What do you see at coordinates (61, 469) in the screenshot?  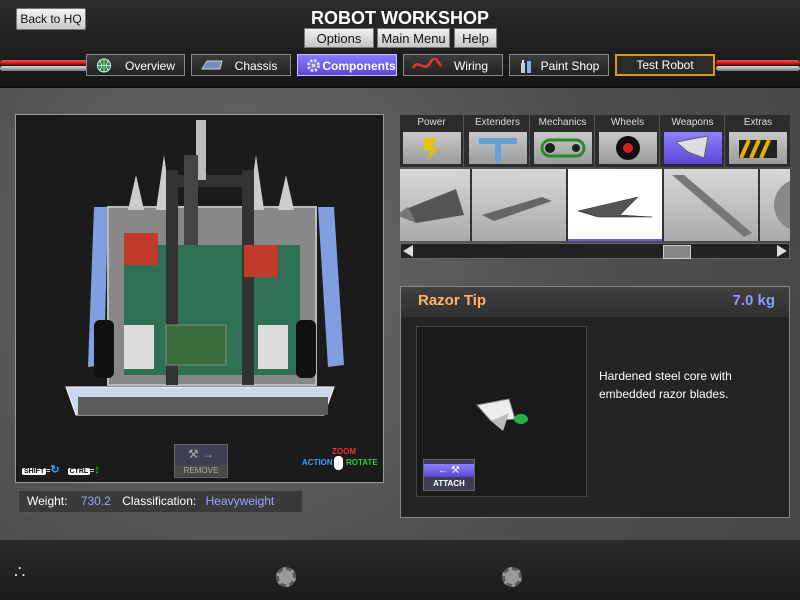 I see `controls-hint: SHIFT =↻ CTRL =↕` at bounding box center [61, 469].